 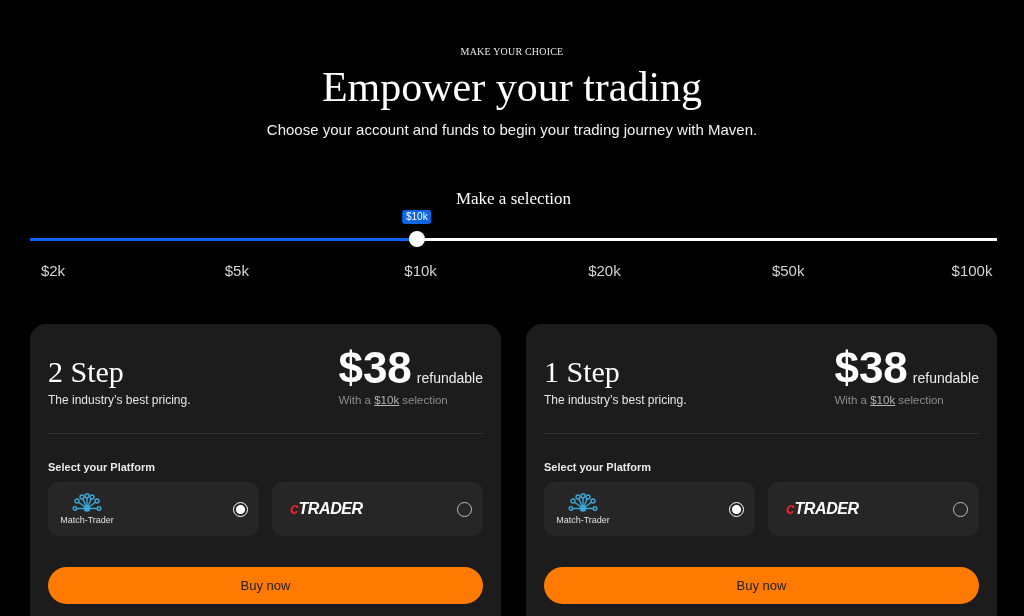 What do you see at coordinates (236, 271) in the screenshot?
I see `tick-label: $5k` at bounding box center [236, 271].